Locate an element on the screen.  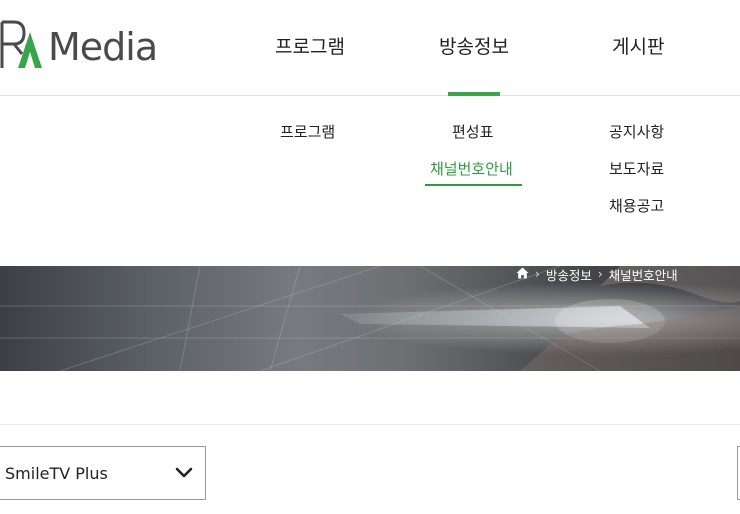
home-icon is located at coordinates (522, 274).